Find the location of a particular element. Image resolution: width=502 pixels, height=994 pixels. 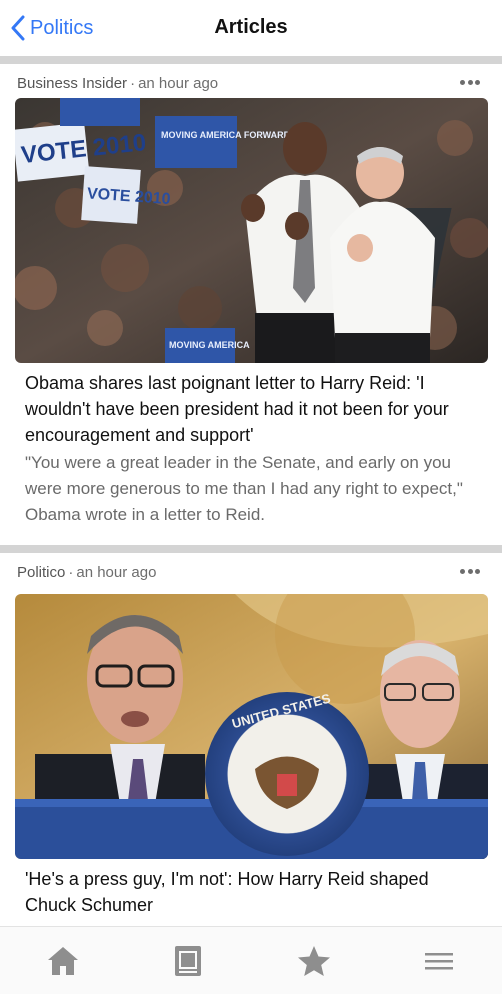

sign-text: MOVING AMERICA is located at coordinates (209, 345).